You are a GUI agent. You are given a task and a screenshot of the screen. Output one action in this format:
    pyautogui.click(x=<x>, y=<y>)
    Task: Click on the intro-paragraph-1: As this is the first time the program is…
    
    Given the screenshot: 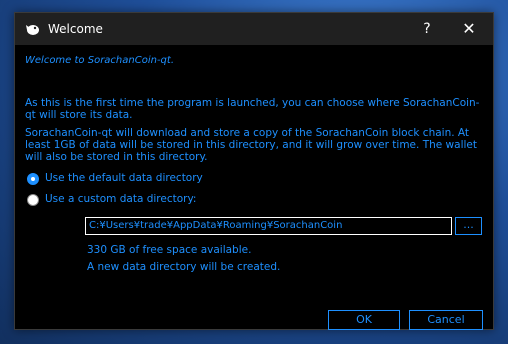 What is the action you would take?
    pyautogui.click(x=252, y=109)
    